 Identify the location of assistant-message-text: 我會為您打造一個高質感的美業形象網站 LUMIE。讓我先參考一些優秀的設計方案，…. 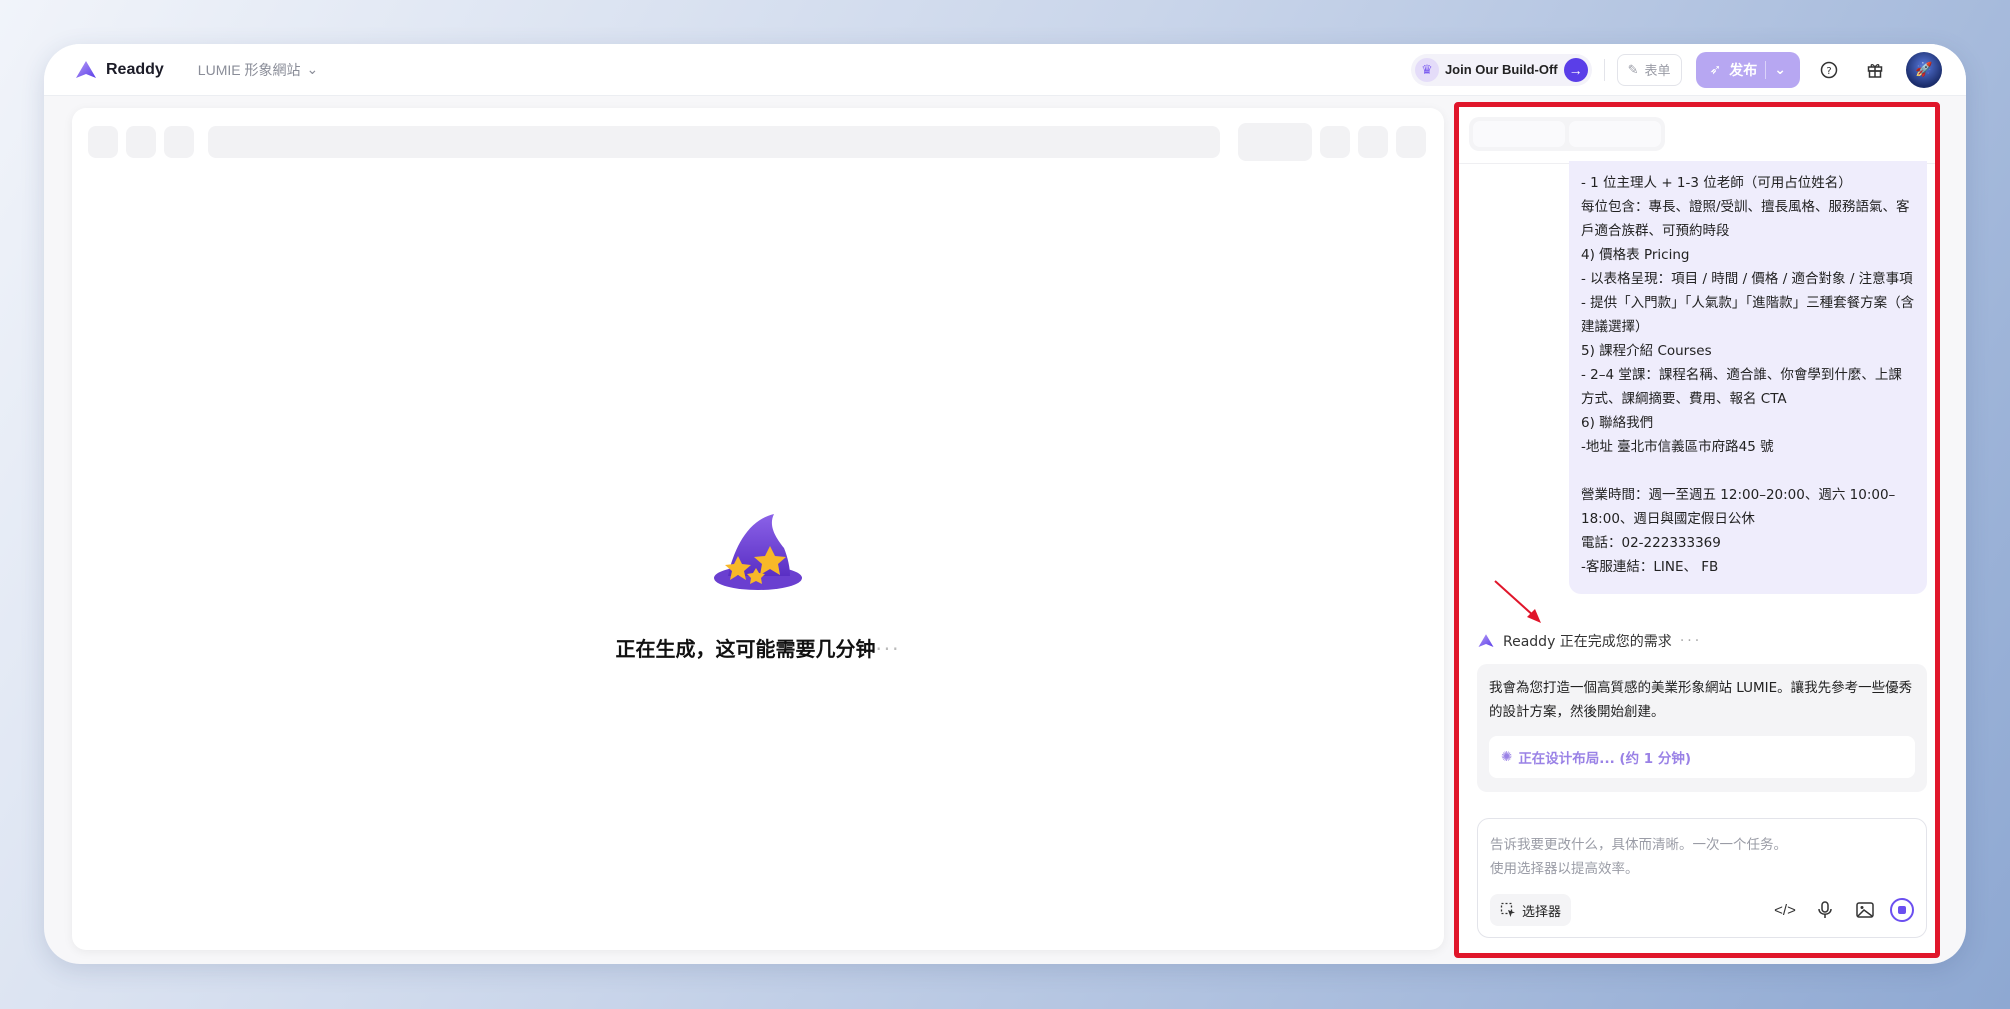
(1701, 700).